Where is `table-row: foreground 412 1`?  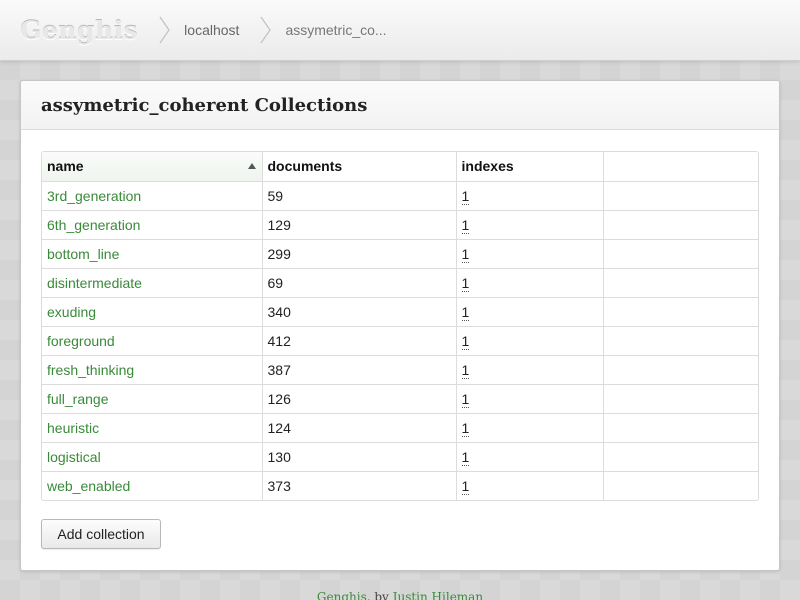
table-row: foreground 412 1 is located at coordinates (400, 341).